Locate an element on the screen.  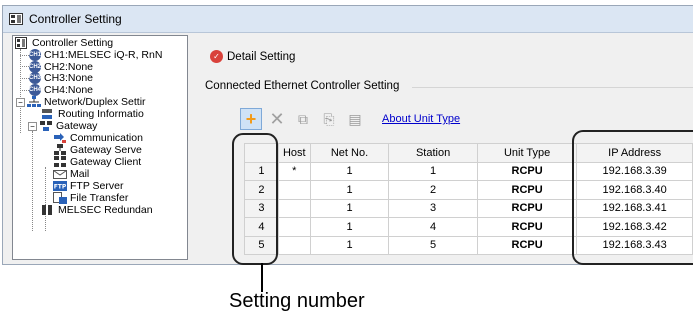
tree-item-gateway-client: Gateway Client is located at coordinates (97, 162).